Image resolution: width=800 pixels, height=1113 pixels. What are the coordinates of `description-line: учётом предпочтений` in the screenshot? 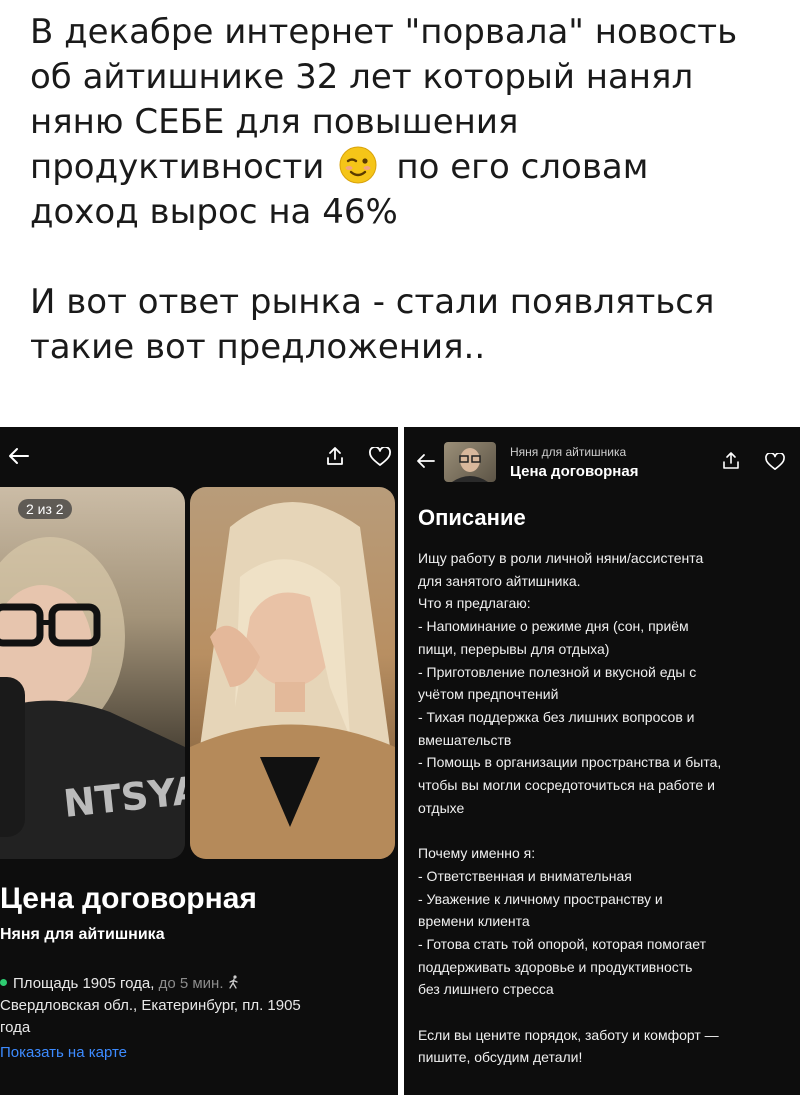 It's located at (488, 694).